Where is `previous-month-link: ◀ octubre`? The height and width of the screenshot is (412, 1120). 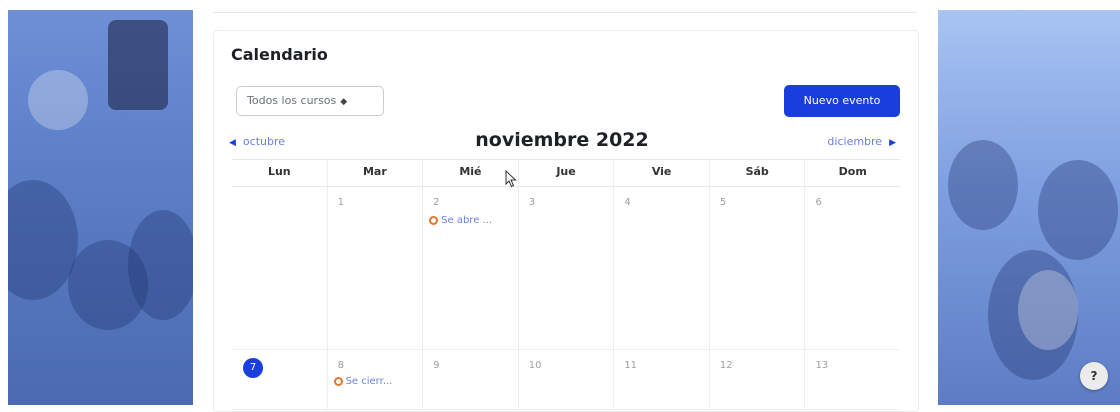 previous-month-link: ◀ octubre is located at coordinates (257, 141).